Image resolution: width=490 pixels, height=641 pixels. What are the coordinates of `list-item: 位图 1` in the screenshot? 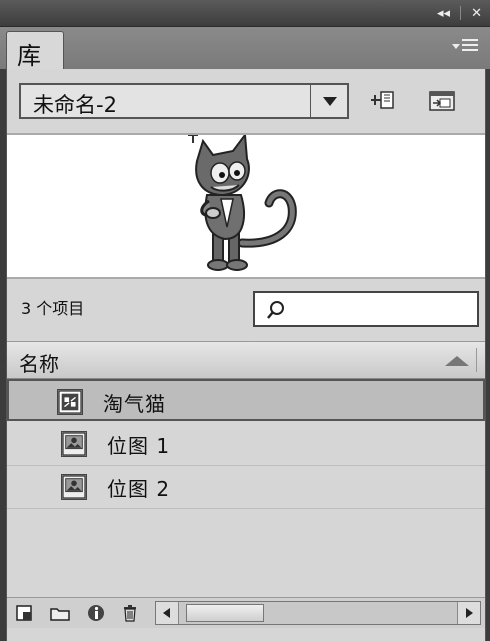 It's located at (246, 444).